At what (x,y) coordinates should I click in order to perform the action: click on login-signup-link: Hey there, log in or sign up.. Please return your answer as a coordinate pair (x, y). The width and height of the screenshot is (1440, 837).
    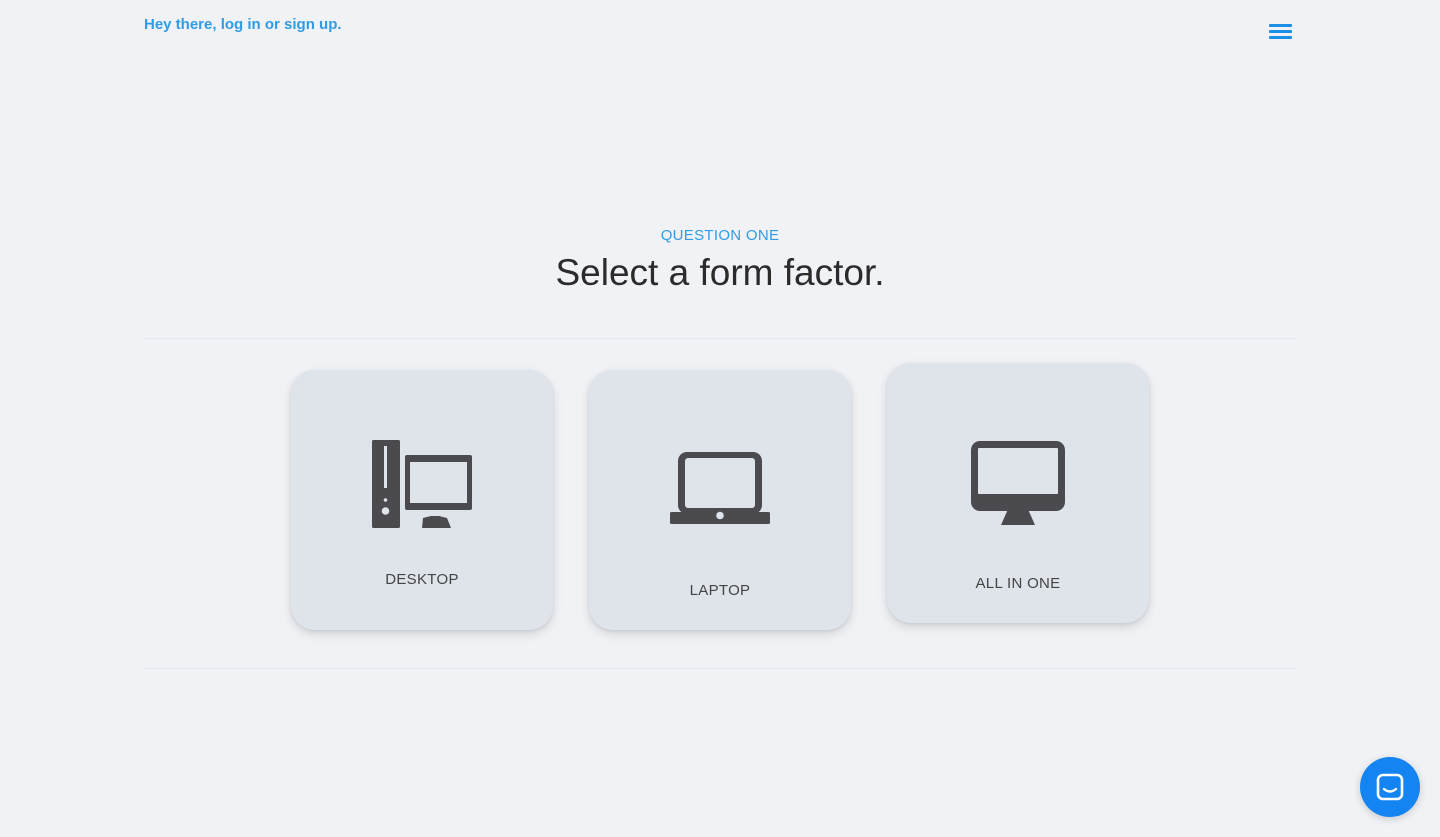
    Looking at the image, I should click on (243, 25).